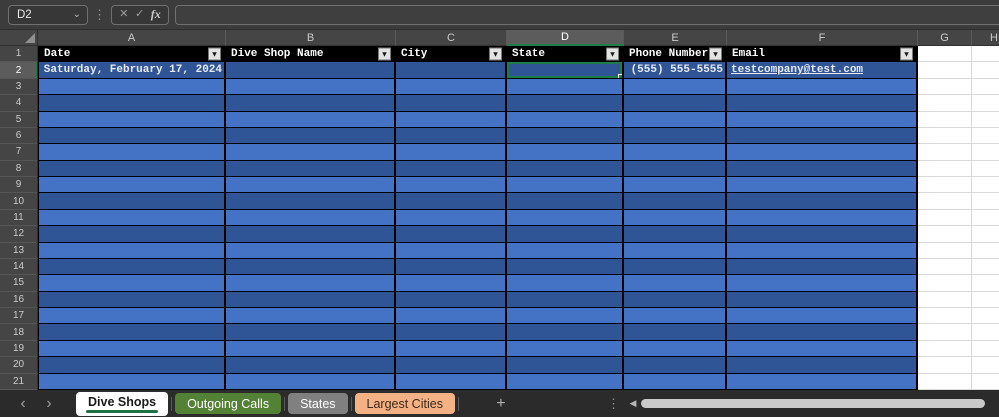 The height and width of the screenshot is (417, 999). Describe the element at coordinates (565, 316) in the screenshot. I see `cell-d17` at that location.